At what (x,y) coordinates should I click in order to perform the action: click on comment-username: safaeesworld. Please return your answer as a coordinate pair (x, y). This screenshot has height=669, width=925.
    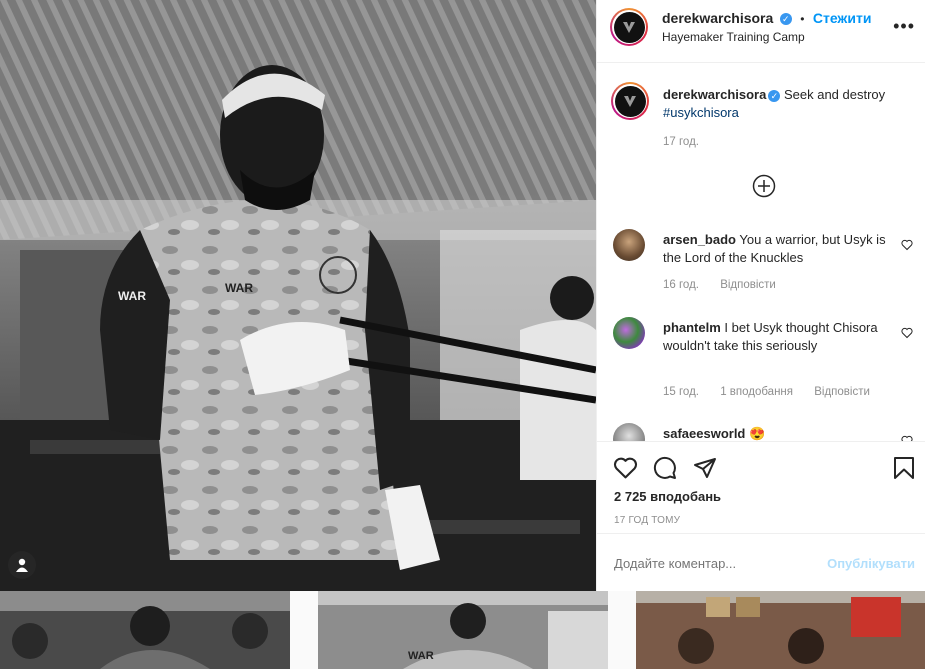
    Looking at the image, I should click on (704, 433).